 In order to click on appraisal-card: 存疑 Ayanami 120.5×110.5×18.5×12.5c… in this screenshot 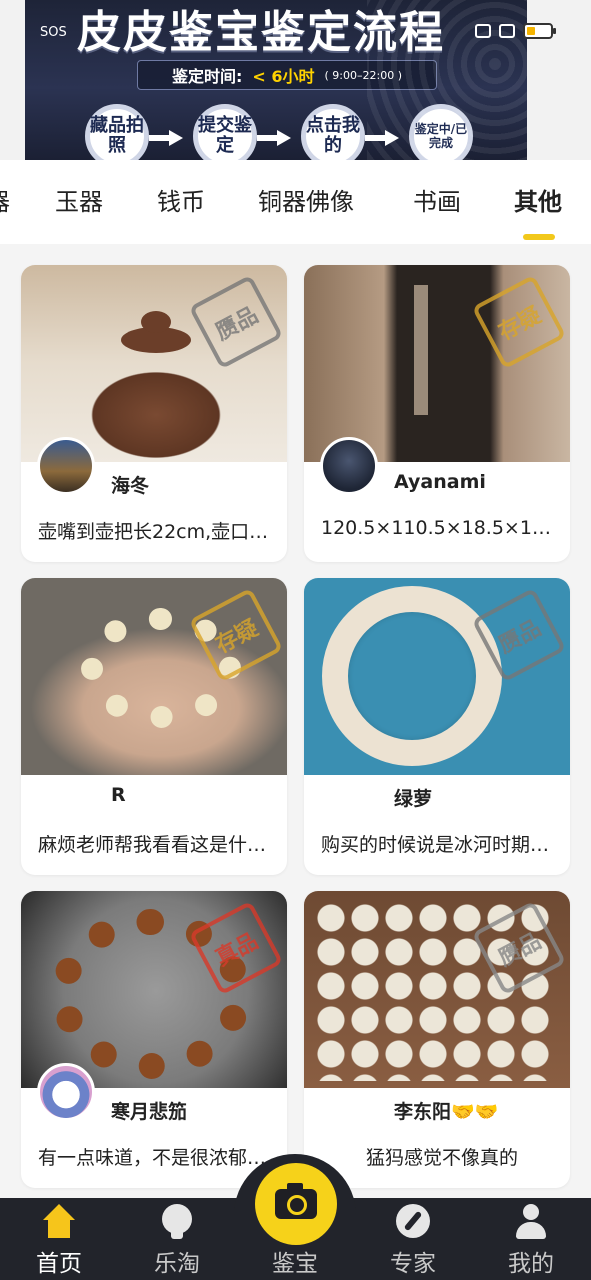, I will do `click(437, 413)`.